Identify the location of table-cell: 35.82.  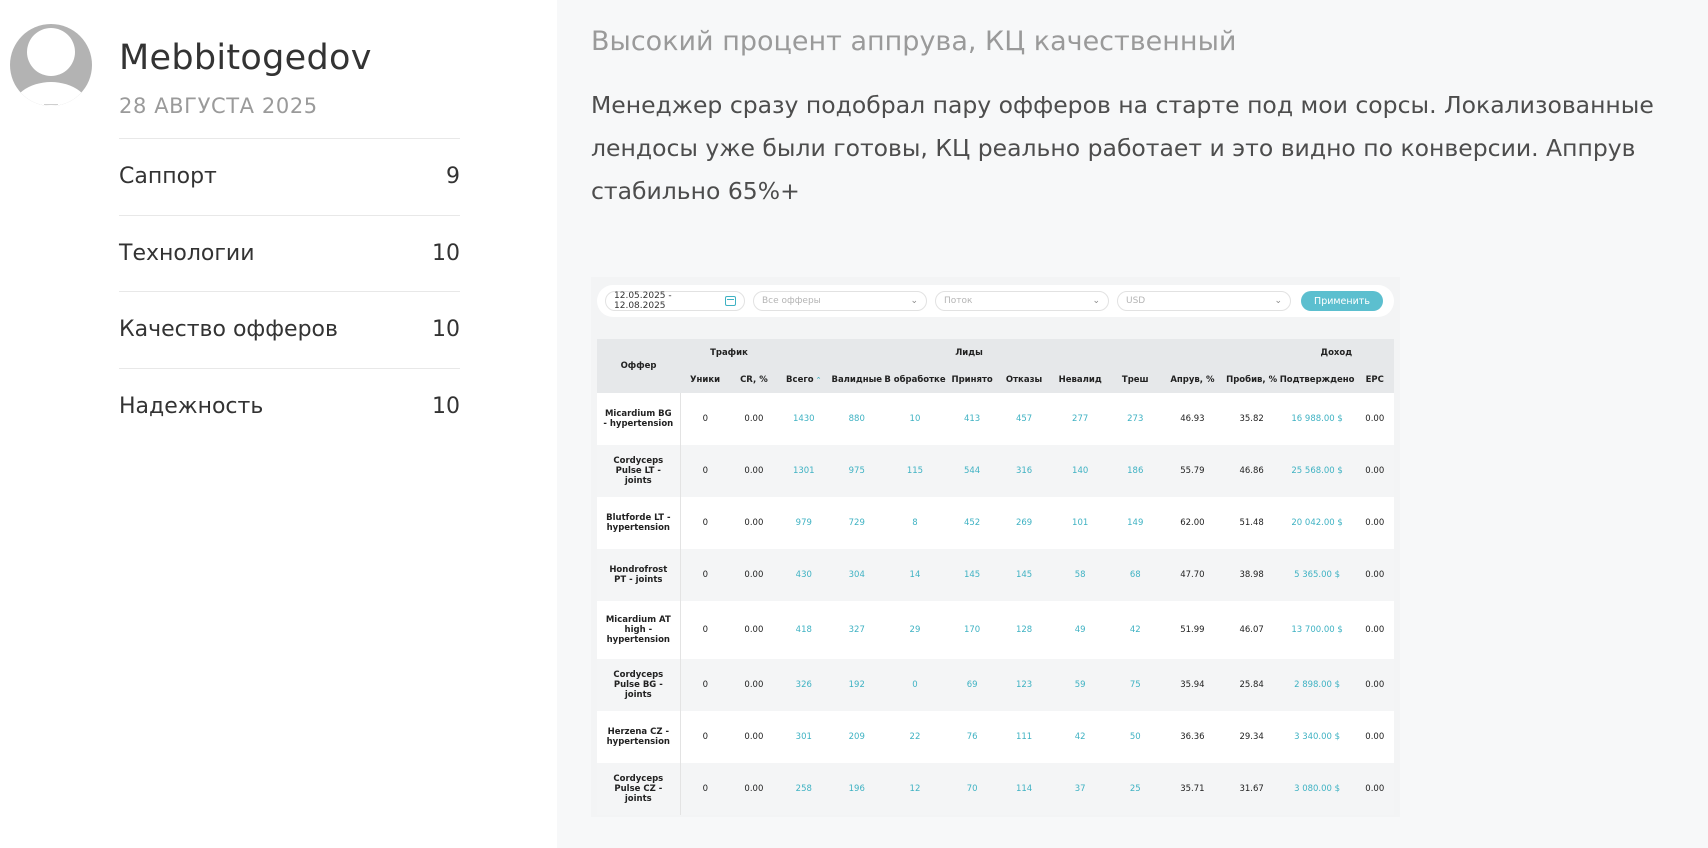
(1251, 419).